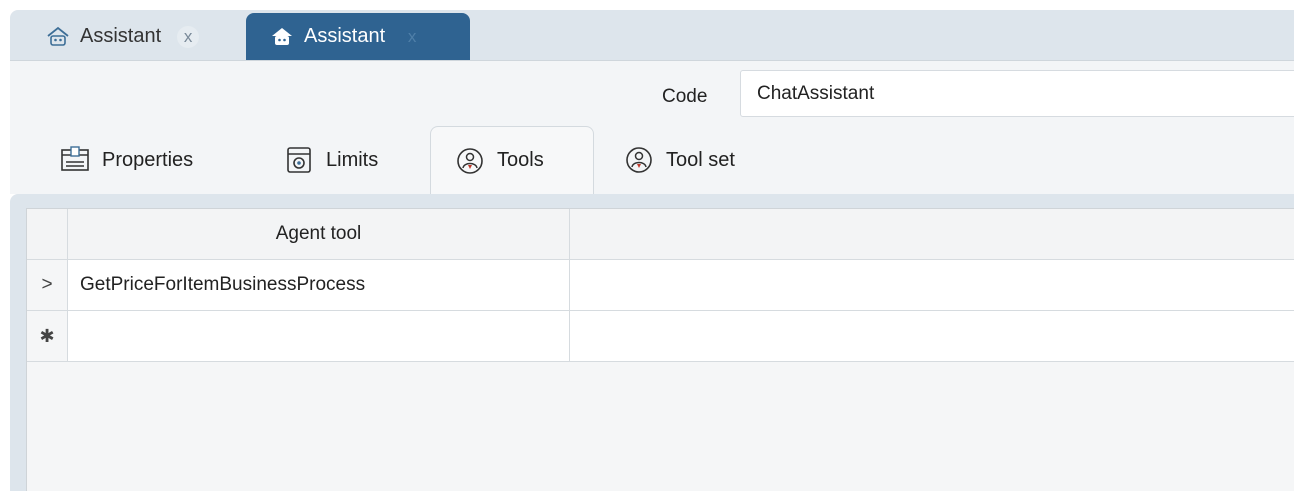  I want to click on section-tabs: Properties Limits Tools Tool set, so click(652, 159).